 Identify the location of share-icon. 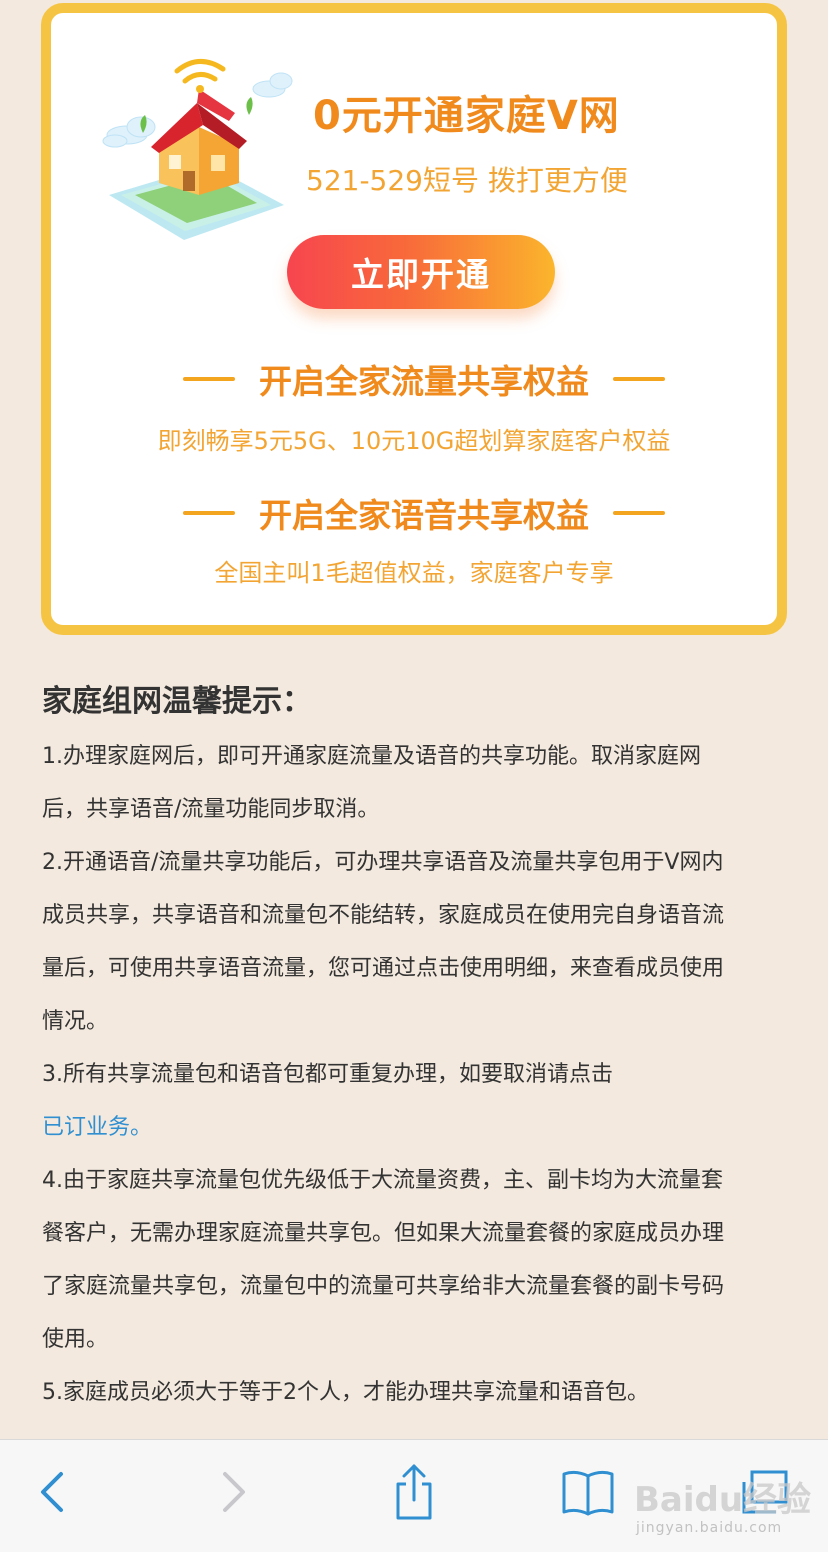
(414, 1492).